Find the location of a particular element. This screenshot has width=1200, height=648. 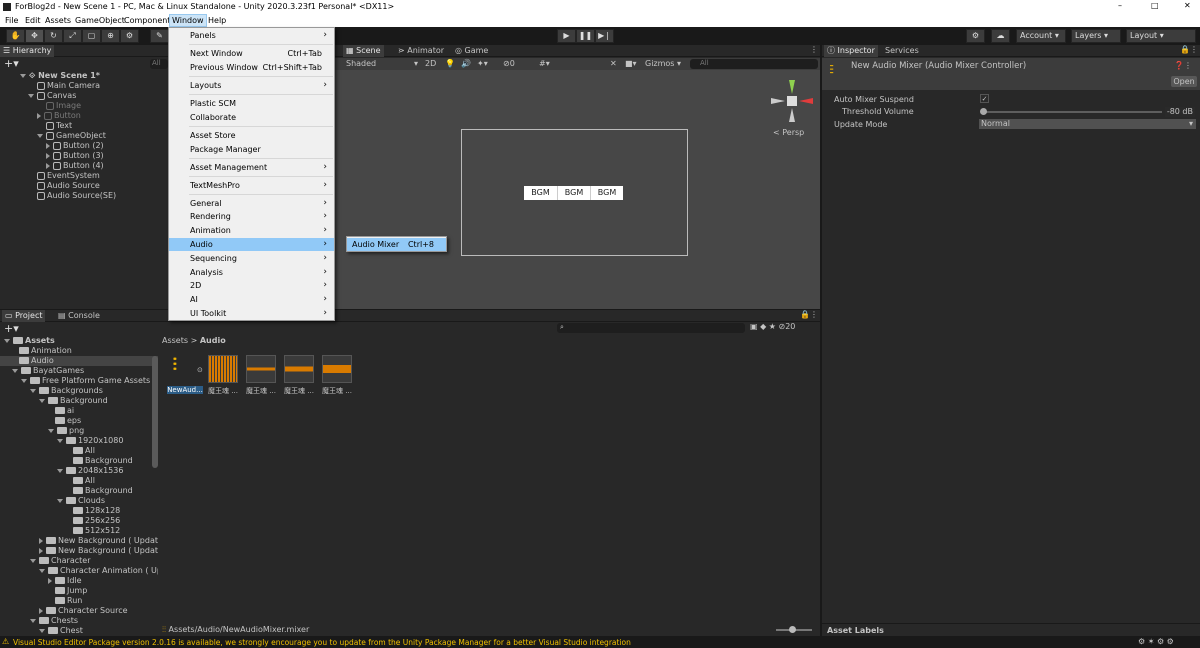

toggle-2d-button: 2D is located at coordinates (430, 63).